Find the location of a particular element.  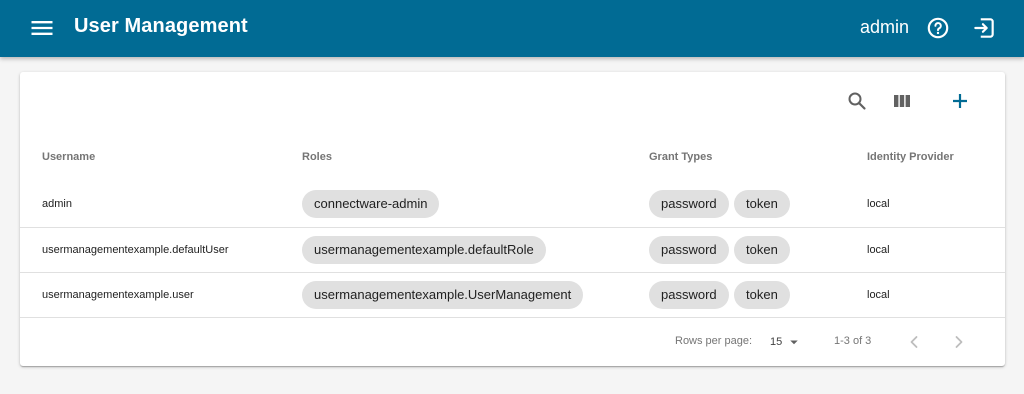

chevron-left-icon is located at coordinates (914, 342).